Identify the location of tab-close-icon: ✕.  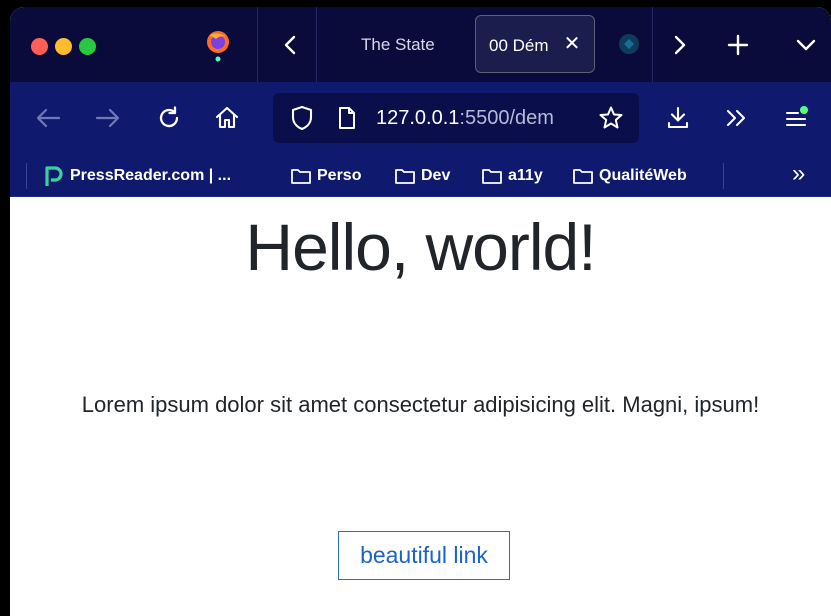
(572, 44).